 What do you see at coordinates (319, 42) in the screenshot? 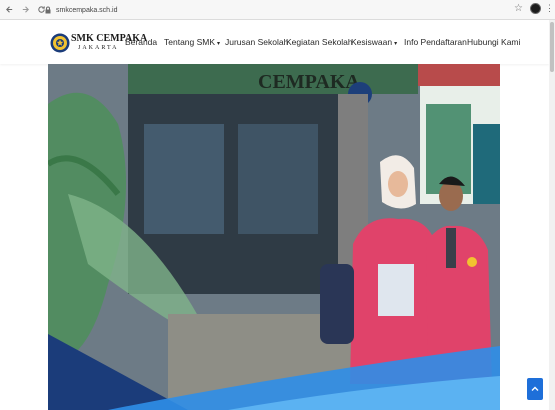
I see `nav-kegiatan-sekolah: Kegiatan Sekolah` at bounding box center [319, 42].